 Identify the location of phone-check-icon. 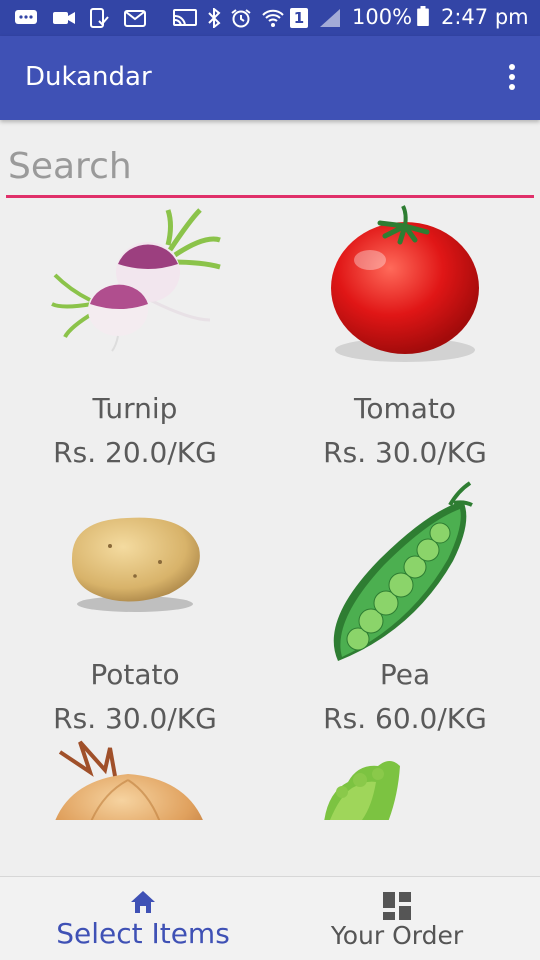
(99, 18).